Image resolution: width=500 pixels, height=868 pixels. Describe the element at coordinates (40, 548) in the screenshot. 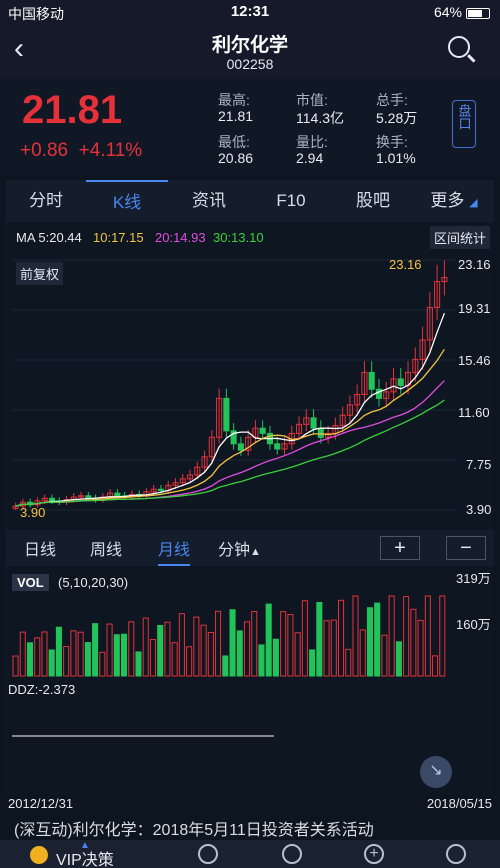

I see `period-day: 日线` at that location.